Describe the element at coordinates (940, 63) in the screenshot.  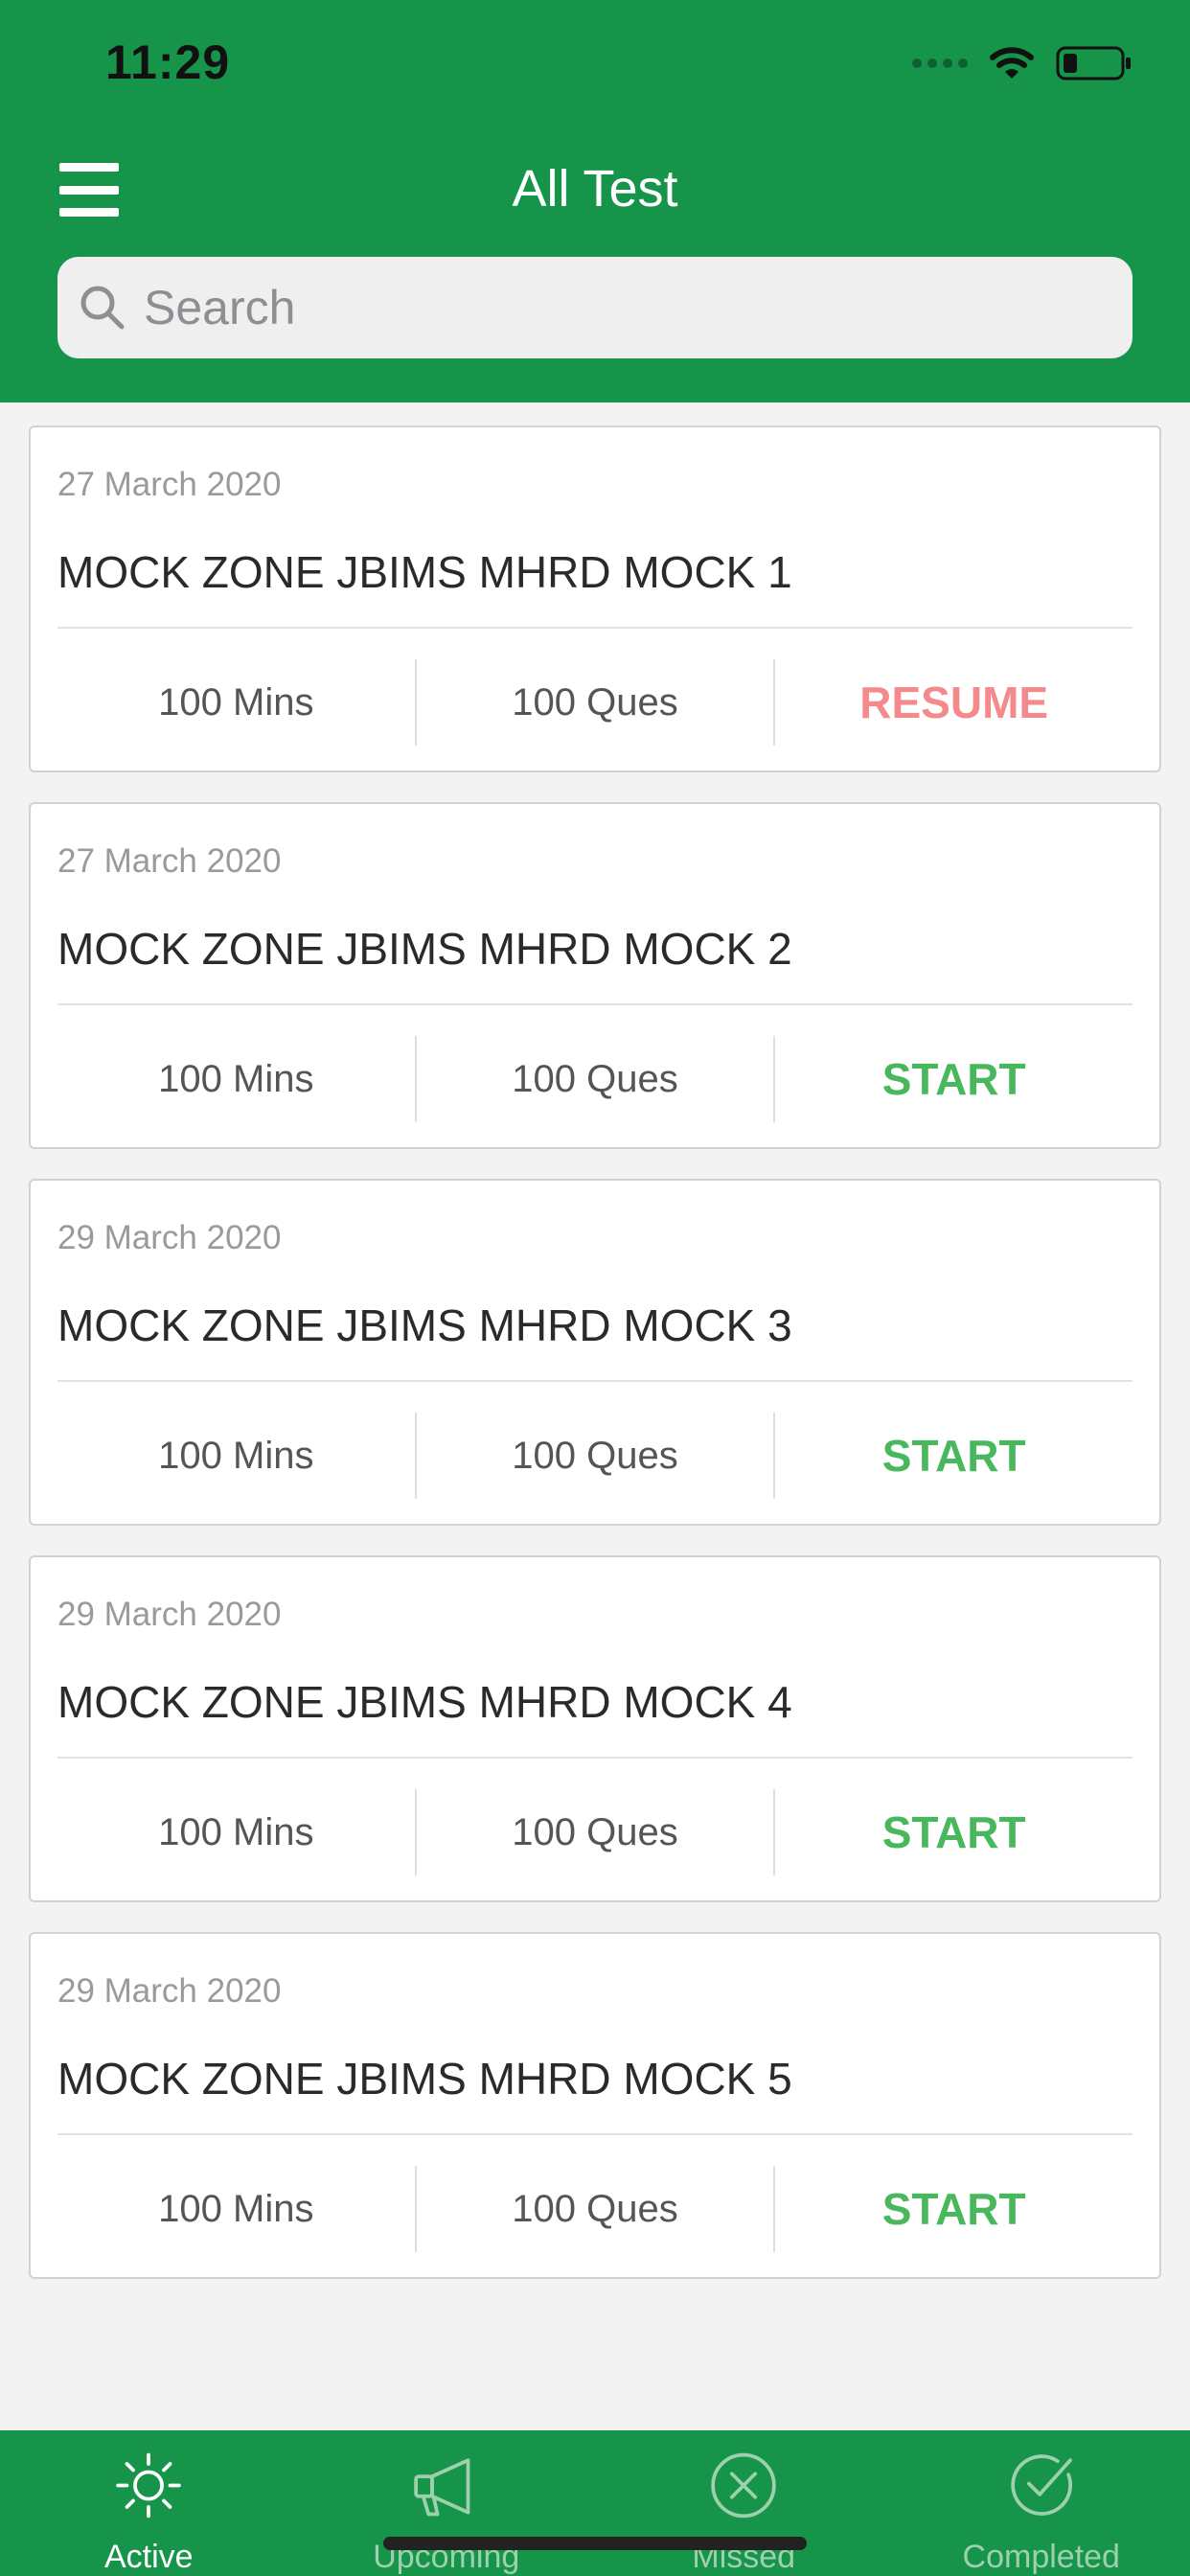
I see `signal-icon` at that location.